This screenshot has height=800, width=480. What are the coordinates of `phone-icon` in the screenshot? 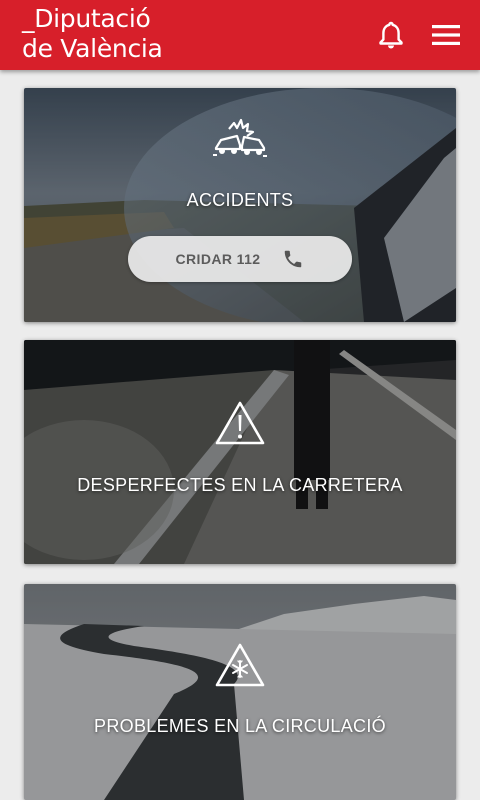 It's located at (293, 259).